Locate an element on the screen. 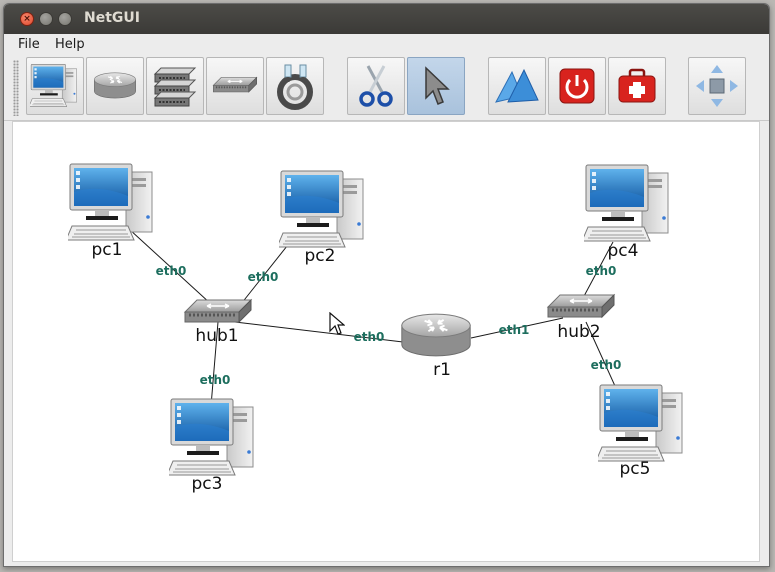  hub1-label: hub1 is located at coordinates (217, 336).